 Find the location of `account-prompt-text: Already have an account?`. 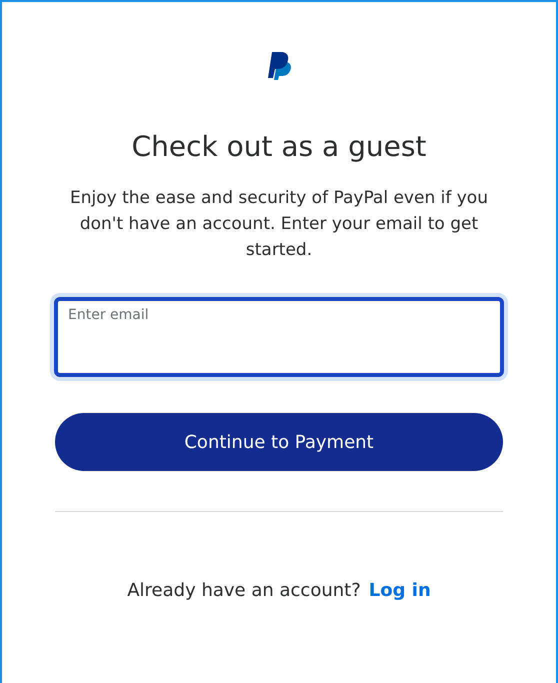

account-prompt-text: Already have an account? is located at coordinates (244, 590).